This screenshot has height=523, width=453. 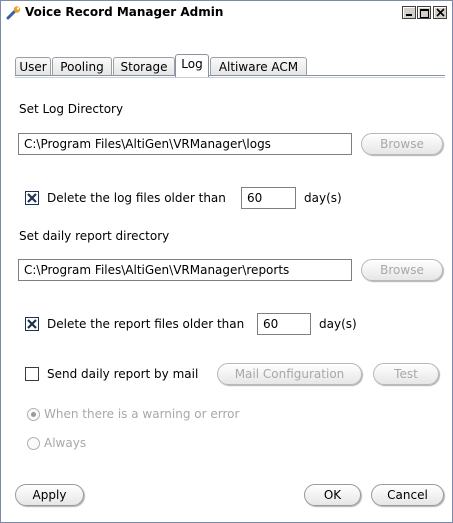 What do you see at coordinates (32, 374) in the screenshot?
I see `send-mail-checkbox` at bounding box center [32, 374].